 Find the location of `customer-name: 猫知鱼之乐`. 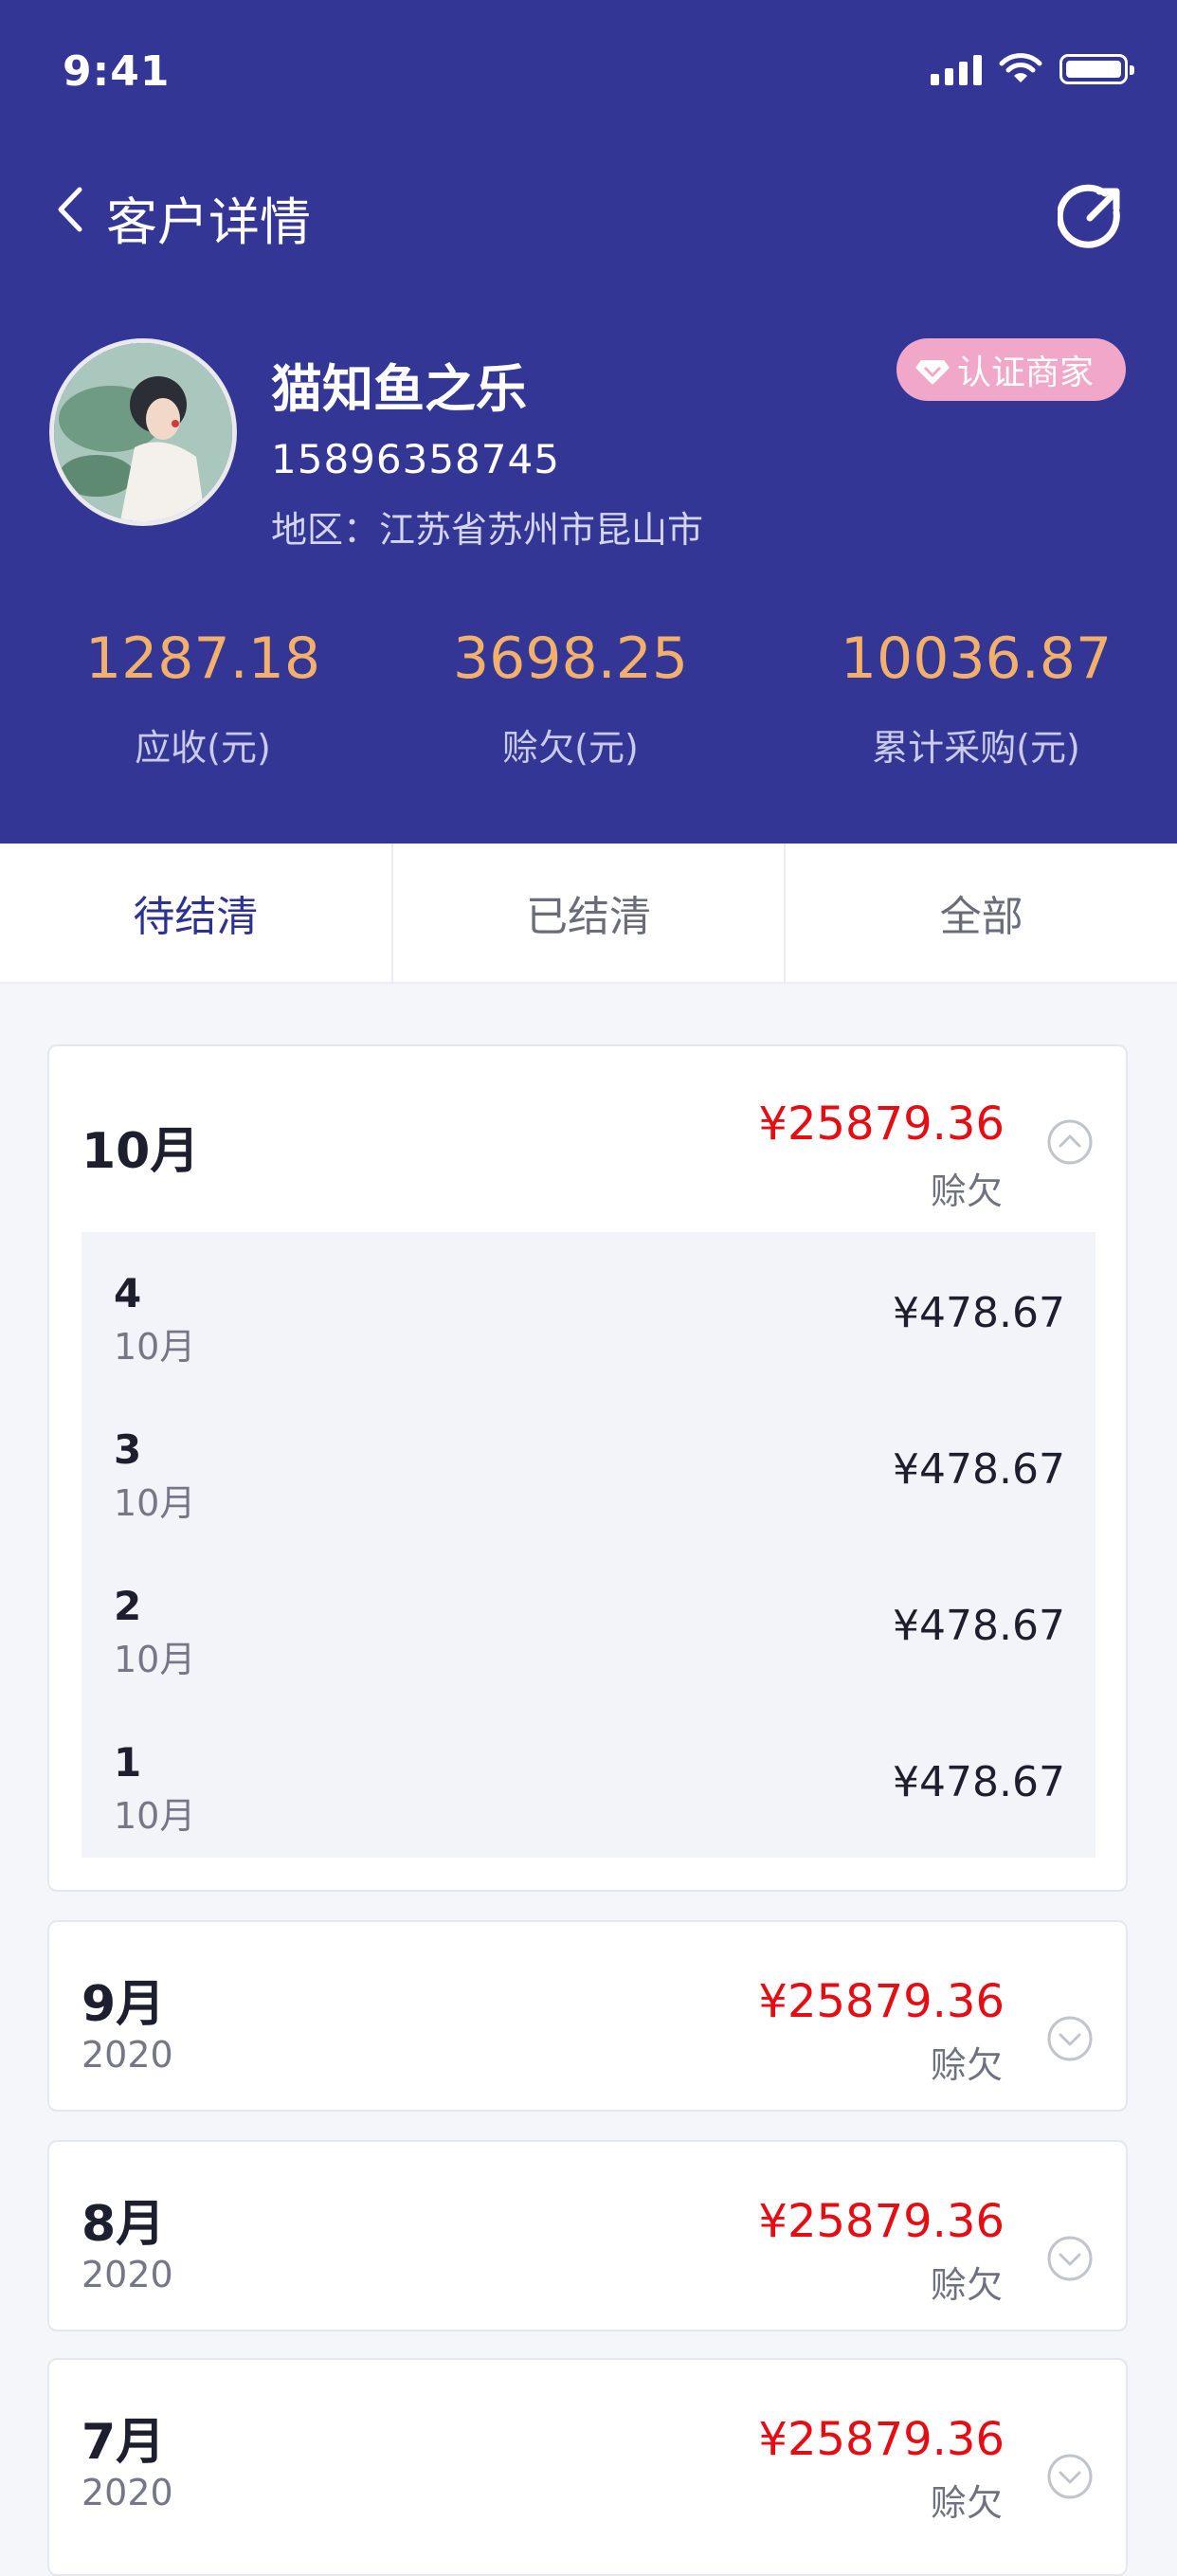

customer-name: 猫知鱼之乐 is located at coordinates (399, 389).